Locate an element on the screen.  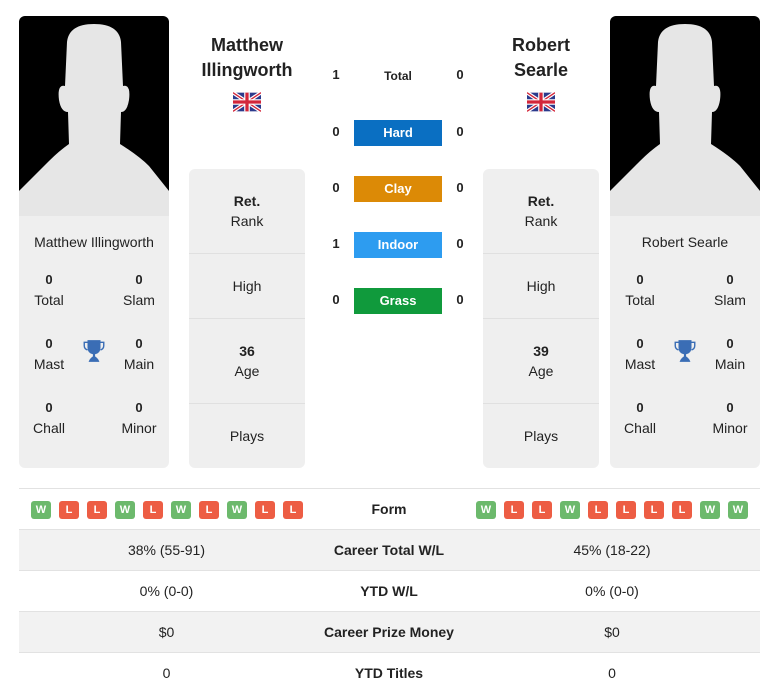
player2-age: 39 Age is located at coordinates (541, 361).